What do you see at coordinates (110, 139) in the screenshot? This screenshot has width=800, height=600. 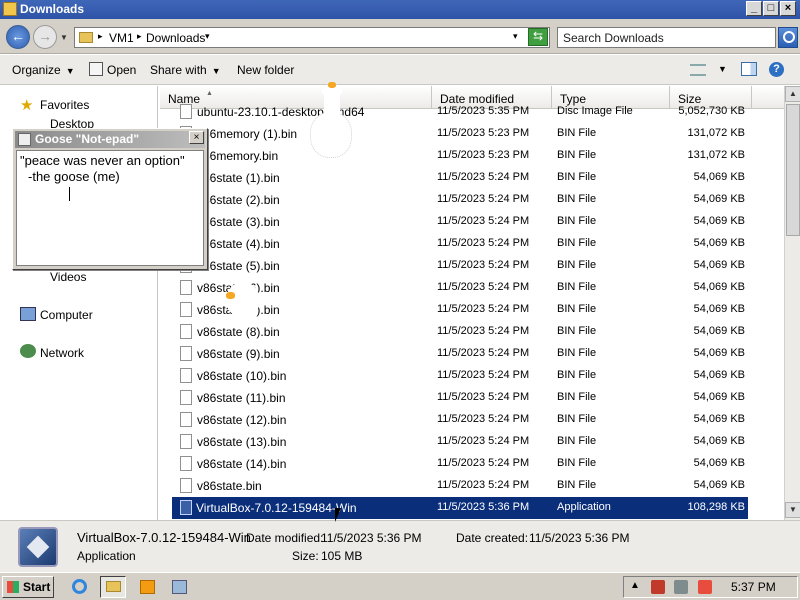 I see `note-title-bar: Goose "Not-epad"` at bounding box center [110, 139].